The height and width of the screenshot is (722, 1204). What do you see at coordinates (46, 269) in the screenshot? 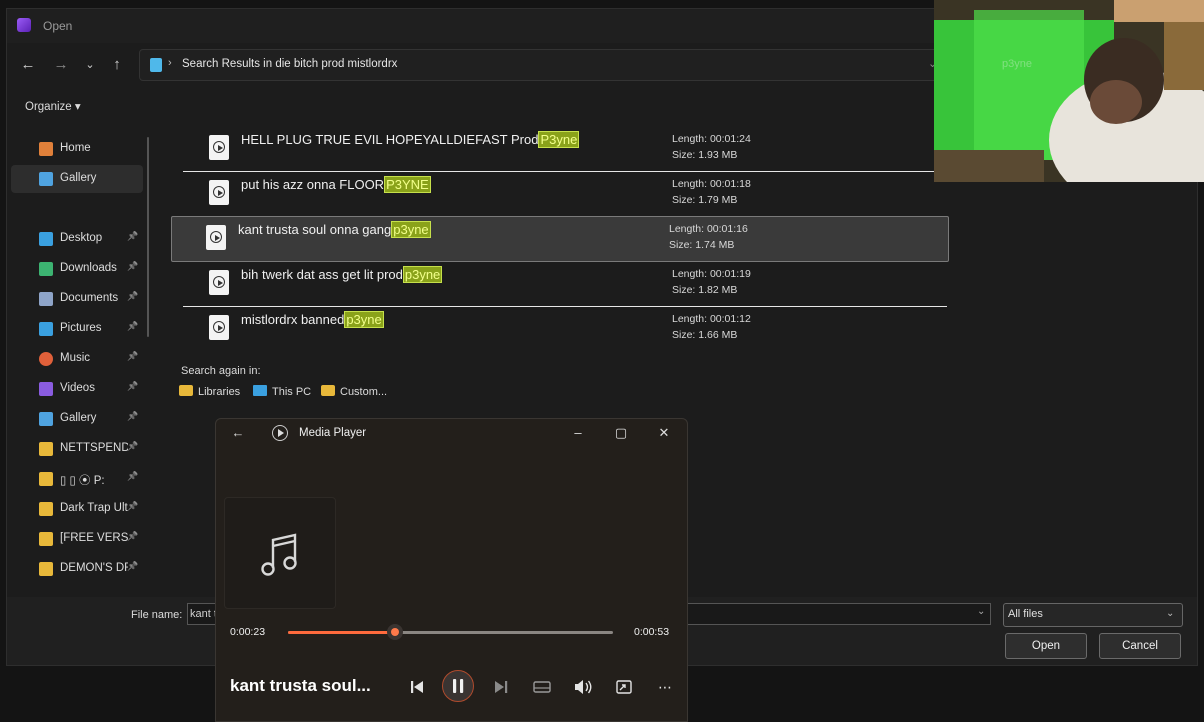
I see `download-icon` at bounding box center [46, 269].